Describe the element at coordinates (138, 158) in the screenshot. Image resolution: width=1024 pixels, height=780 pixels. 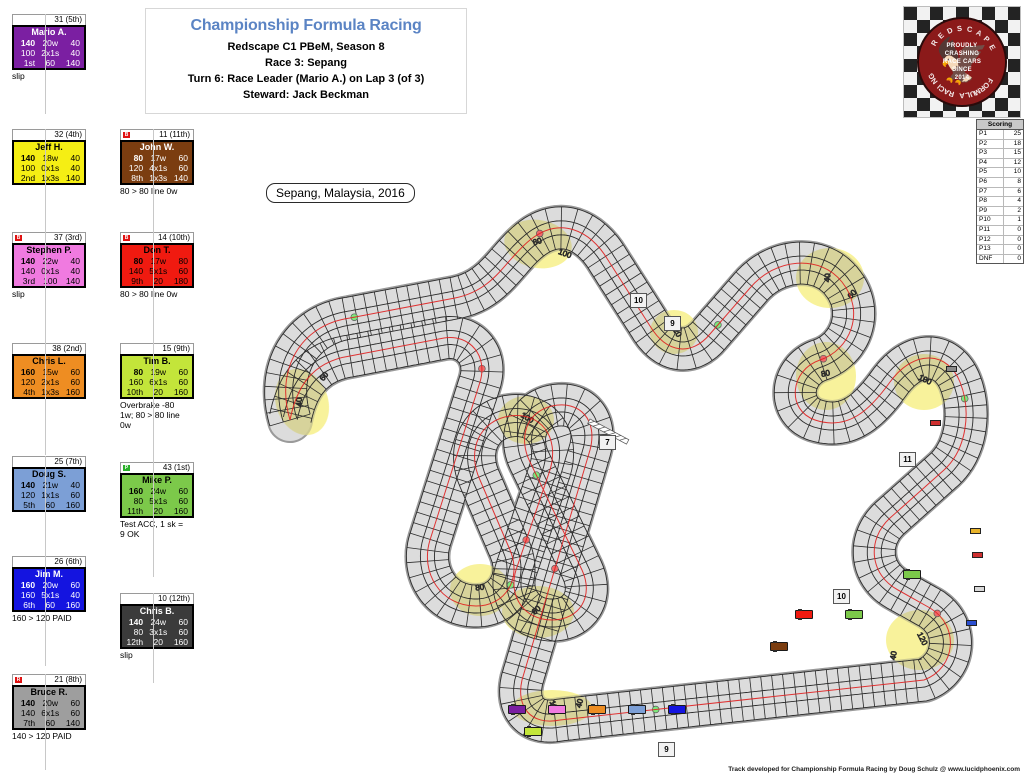
I see `driver-speed: 80` at that location.